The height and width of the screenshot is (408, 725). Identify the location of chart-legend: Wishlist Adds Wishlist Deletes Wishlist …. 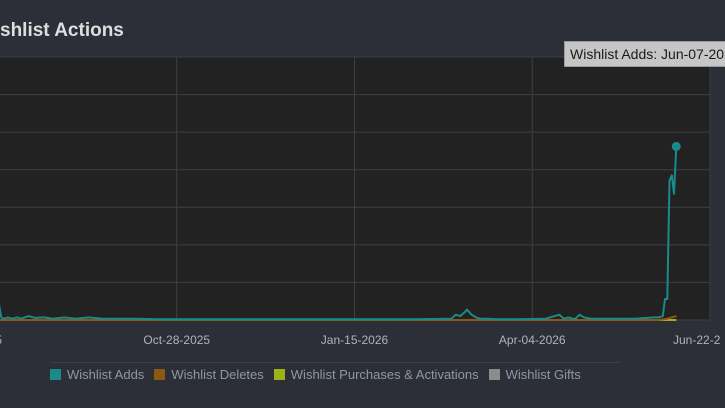
(335, 373).